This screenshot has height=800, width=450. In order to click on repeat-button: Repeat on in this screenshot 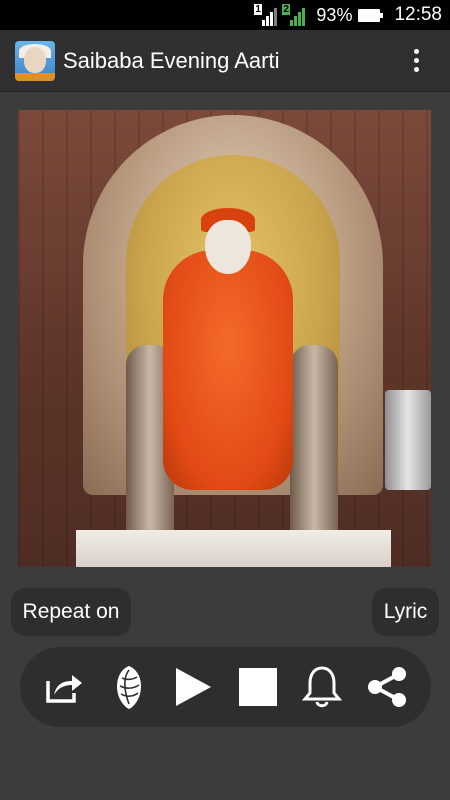, I will do `click(71, 612)`.